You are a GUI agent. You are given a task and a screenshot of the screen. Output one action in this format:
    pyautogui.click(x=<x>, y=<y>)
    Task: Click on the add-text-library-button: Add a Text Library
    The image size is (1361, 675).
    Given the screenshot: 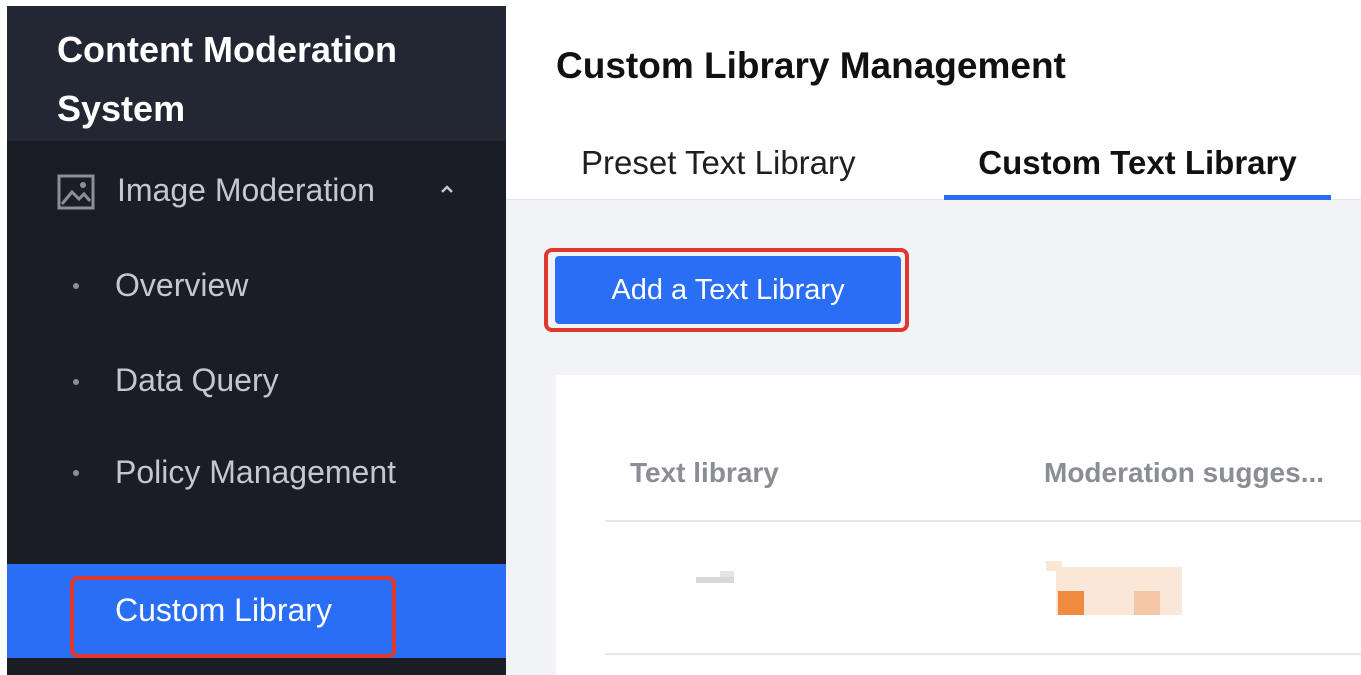 What is the action you would take?
    pyautogui.click(x=728, y=290)
    